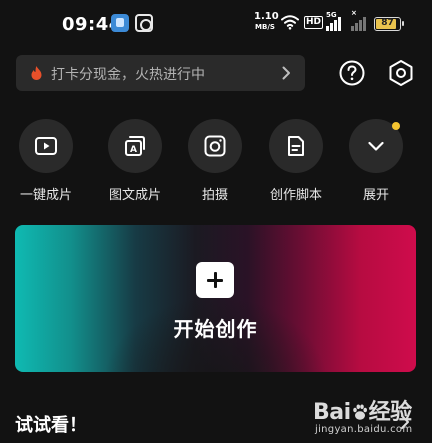 Image resolution: width=432 pixels, height=443 pixels. What do you see at coordinates (364, 429) in the screenshot?
I see `watermark-site: jingyan.baidu.com` at bounding box center [364, 429].